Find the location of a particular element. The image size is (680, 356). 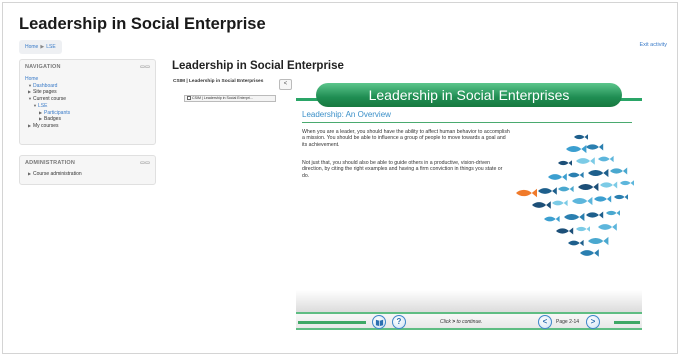

nav-item-my-courses: ▶ My courses is located at coordinates (87, 126).